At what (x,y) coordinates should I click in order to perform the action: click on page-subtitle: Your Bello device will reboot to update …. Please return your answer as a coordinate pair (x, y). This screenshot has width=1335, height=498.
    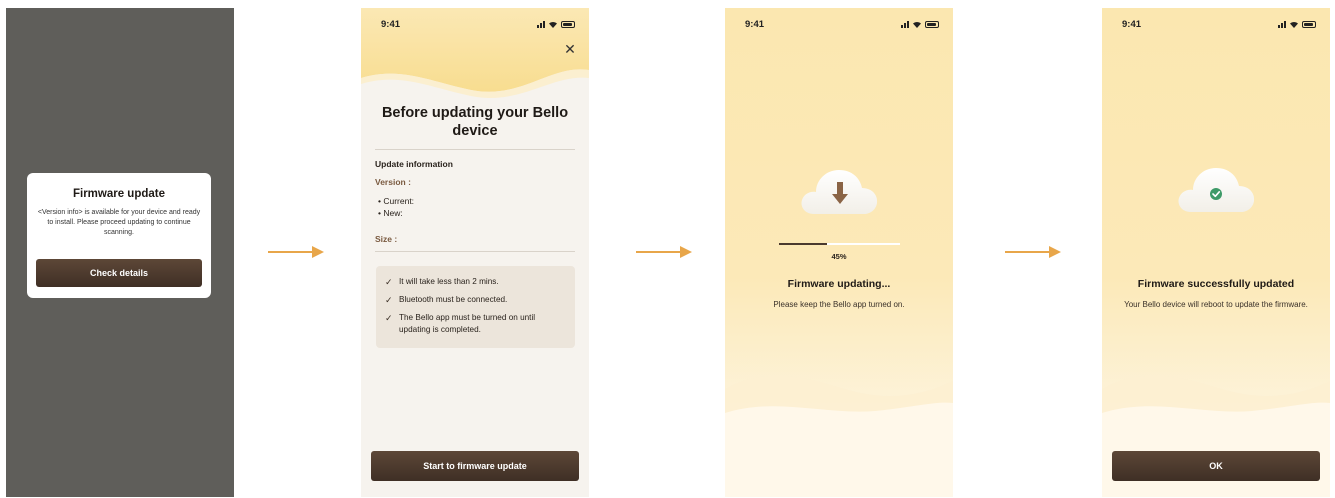
    Looking at the image, I should click on (1216, 304).